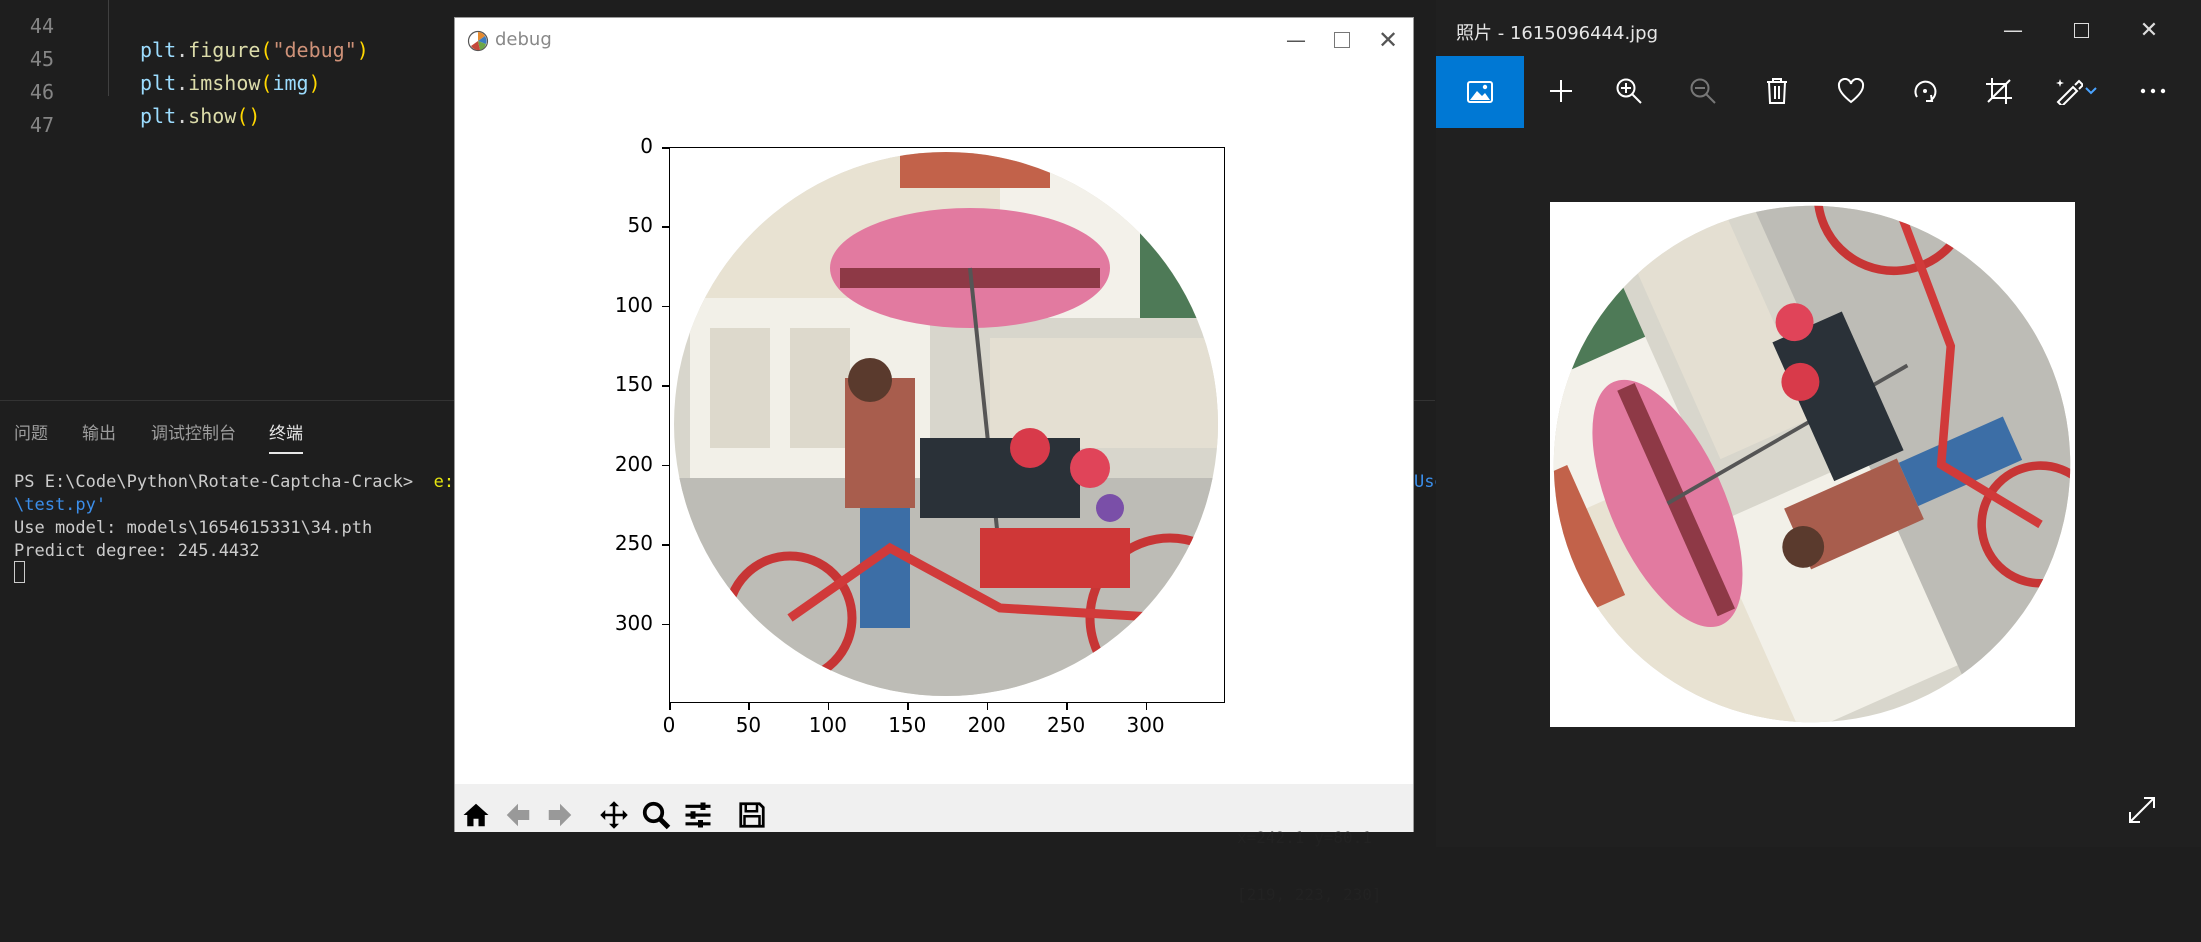 Image resolution: width=2201 pixels, height=942 pixels. I want to click on window-titlebar: debug — ✕, so click(934, 40).